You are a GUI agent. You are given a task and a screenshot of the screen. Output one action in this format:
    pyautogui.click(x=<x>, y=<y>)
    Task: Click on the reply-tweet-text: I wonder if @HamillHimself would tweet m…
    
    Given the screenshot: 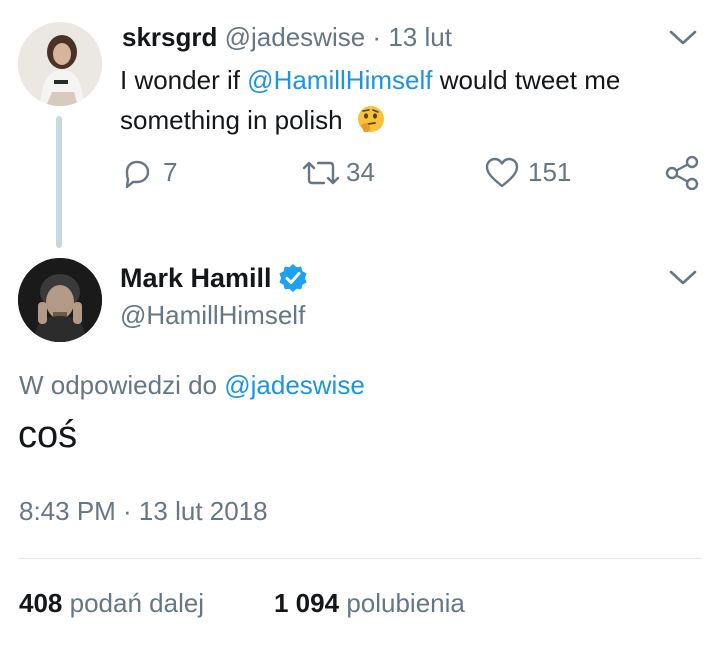 What is the action you would take?
    pyautogui.click(x=410, y=100)
    